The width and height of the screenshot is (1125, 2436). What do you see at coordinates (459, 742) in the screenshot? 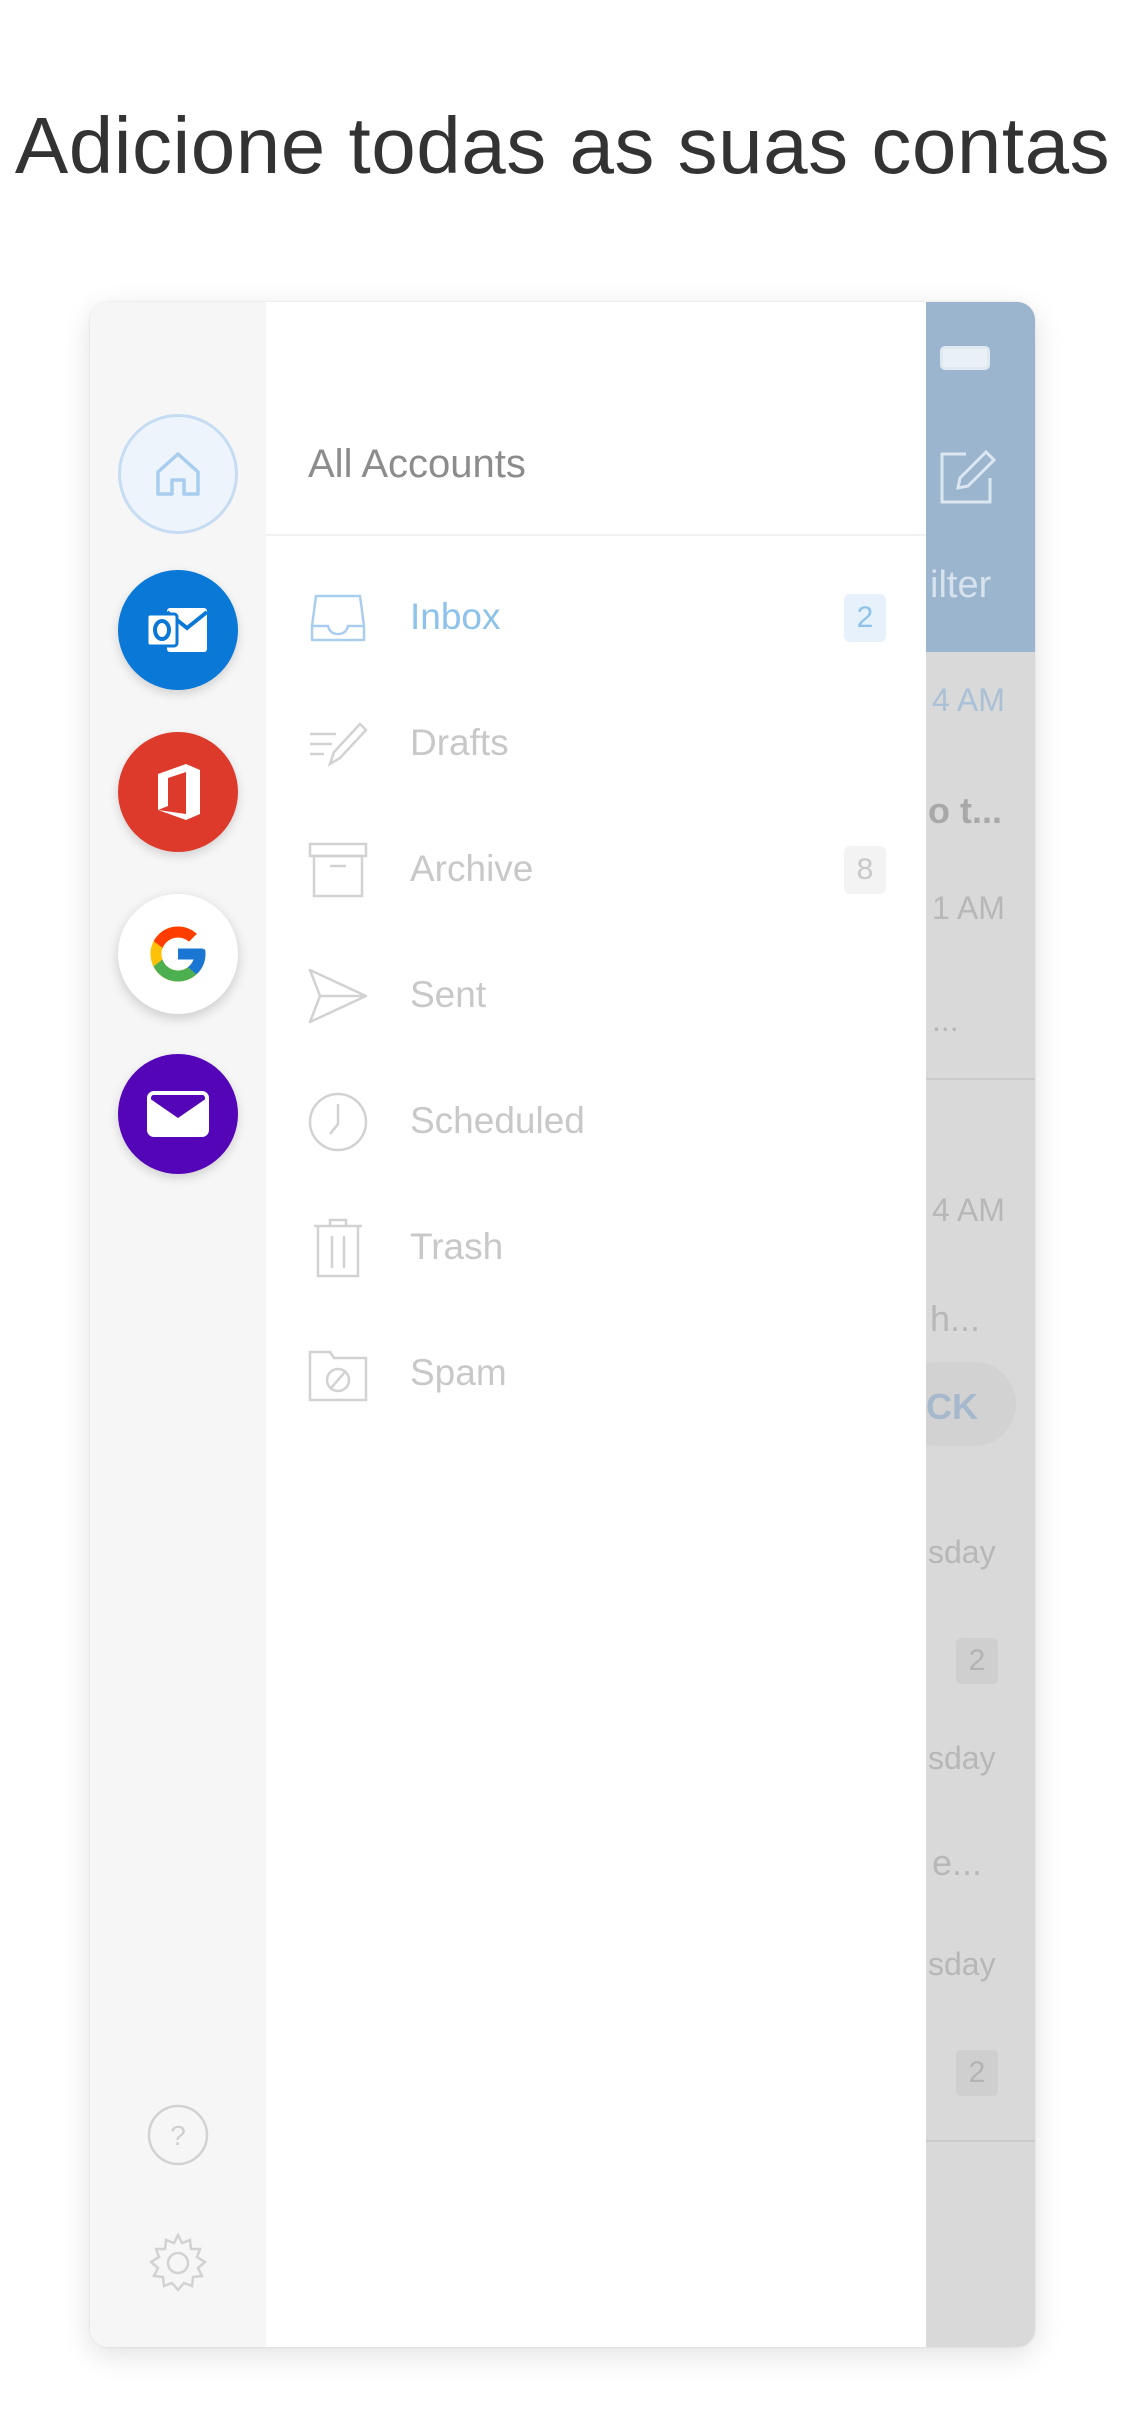
I see `folder-label: Drafts` at bounding box center [459, 742].